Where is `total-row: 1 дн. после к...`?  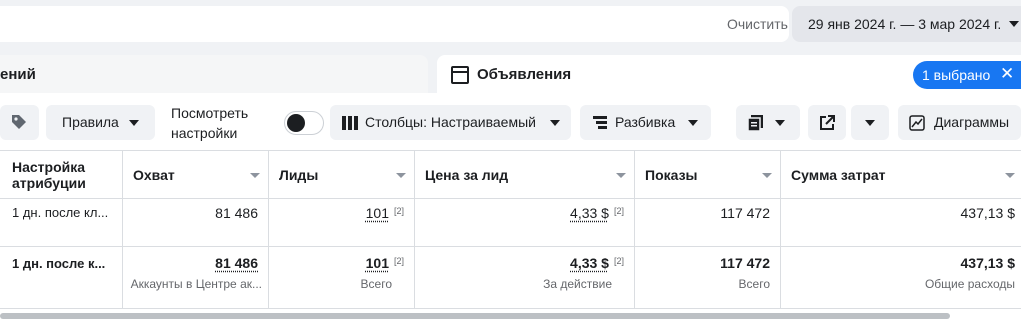 total-row: 1 дн. после к... is located at coordinates (61, 278).